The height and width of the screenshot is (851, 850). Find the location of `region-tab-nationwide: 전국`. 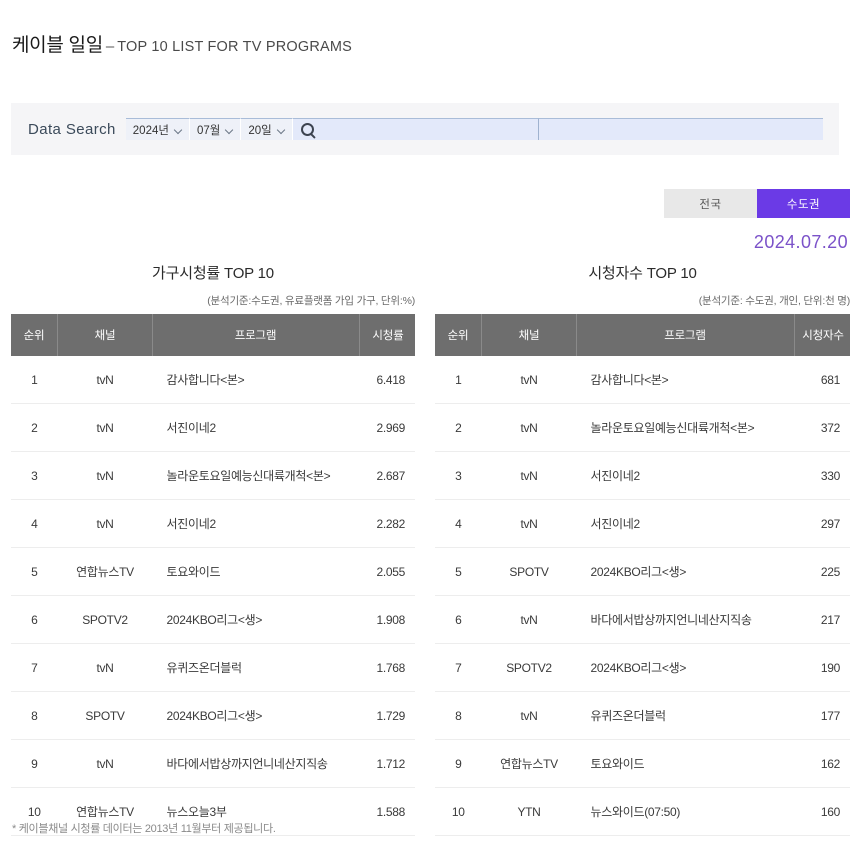

region-tab-nationwide: 전국 is located at coordinates (710, 203).